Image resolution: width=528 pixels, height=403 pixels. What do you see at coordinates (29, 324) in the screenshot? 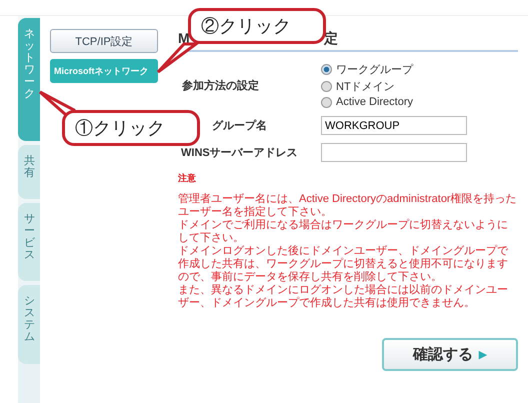
I see `side-tab: システム` at bounding box center [29, 324].